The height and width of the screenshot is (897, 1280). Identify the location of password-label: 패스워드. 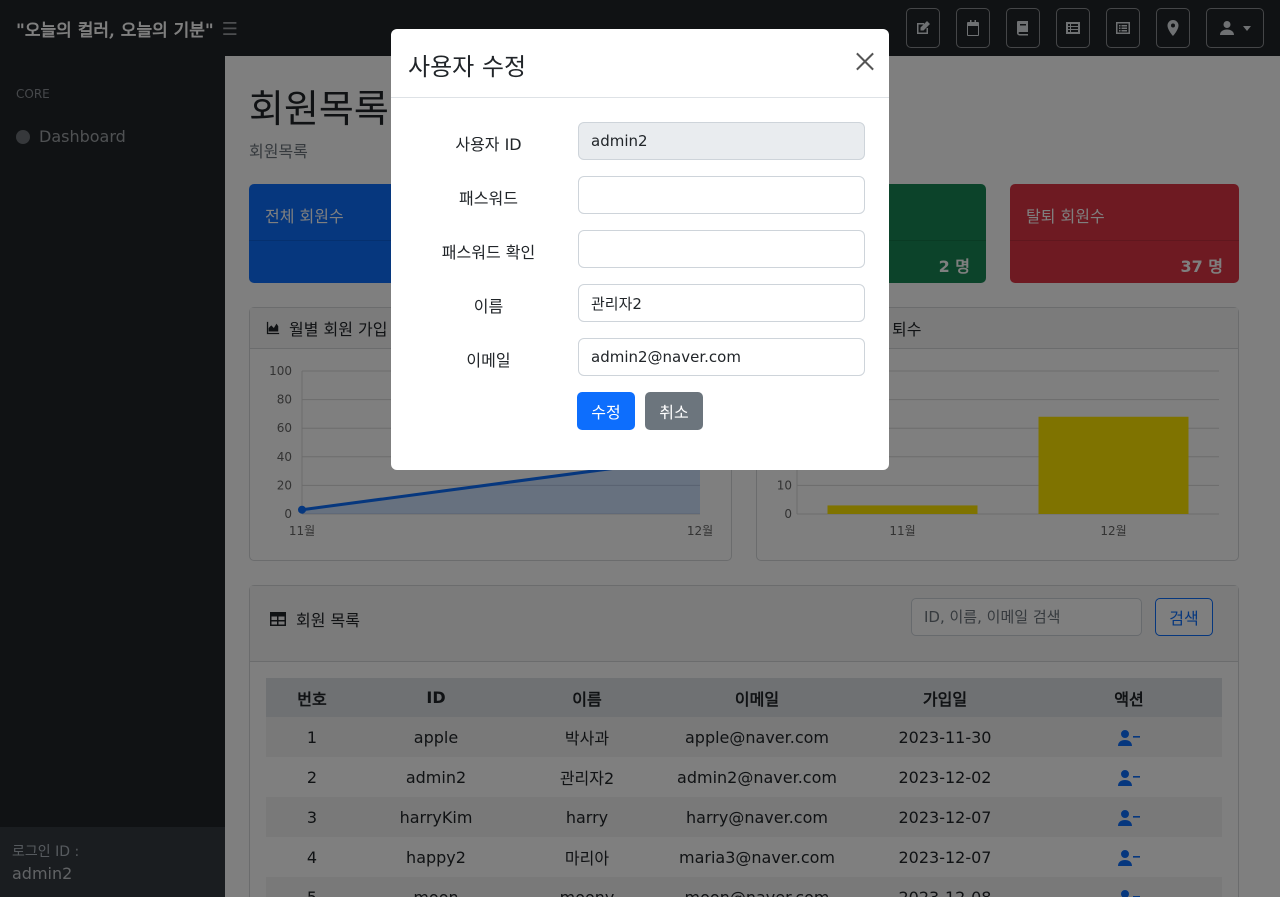
(488, 198).